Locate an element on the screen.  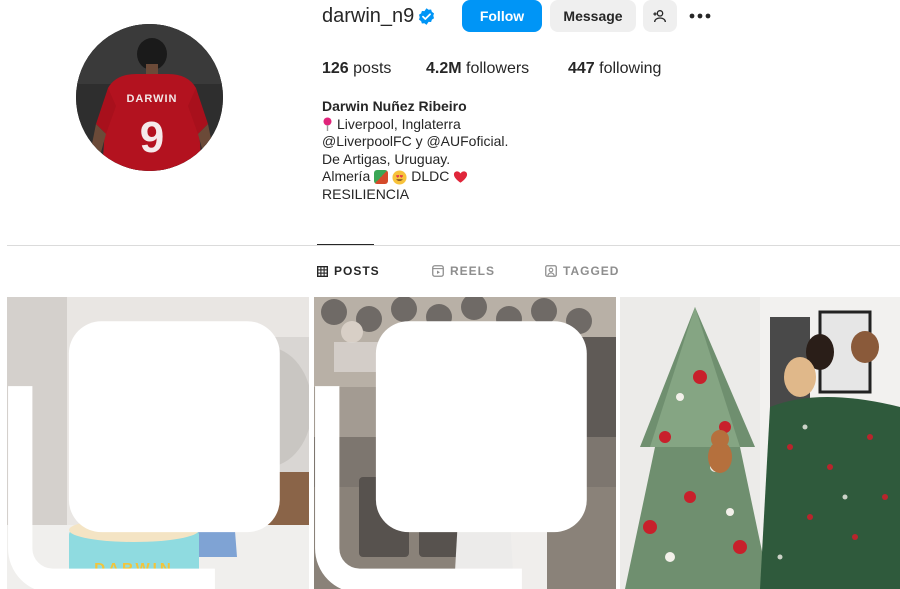
profile-username: darwin_n9 is located at coordinates (368, 16).